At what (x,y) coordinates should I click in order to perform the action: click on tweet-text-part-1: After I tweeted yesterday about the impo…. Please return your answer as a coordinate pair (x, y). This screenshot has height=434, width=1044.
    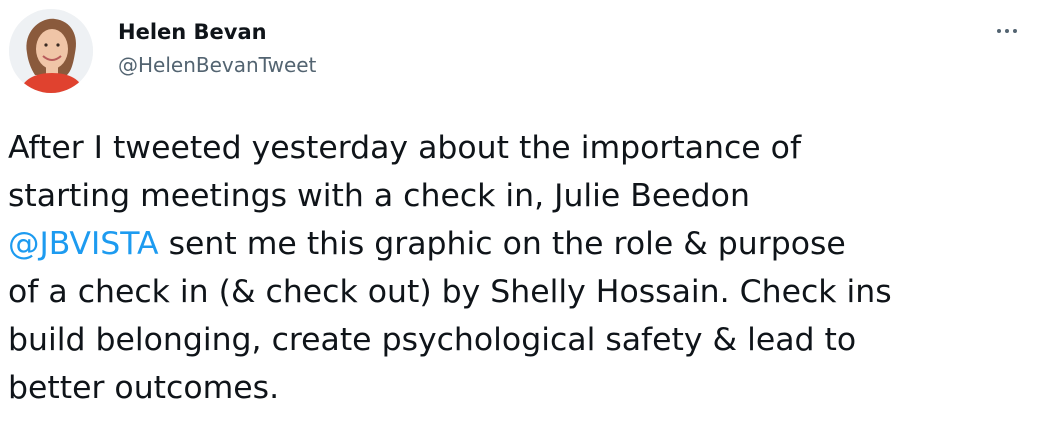
    Looking at the image, I should click on (405, 172).